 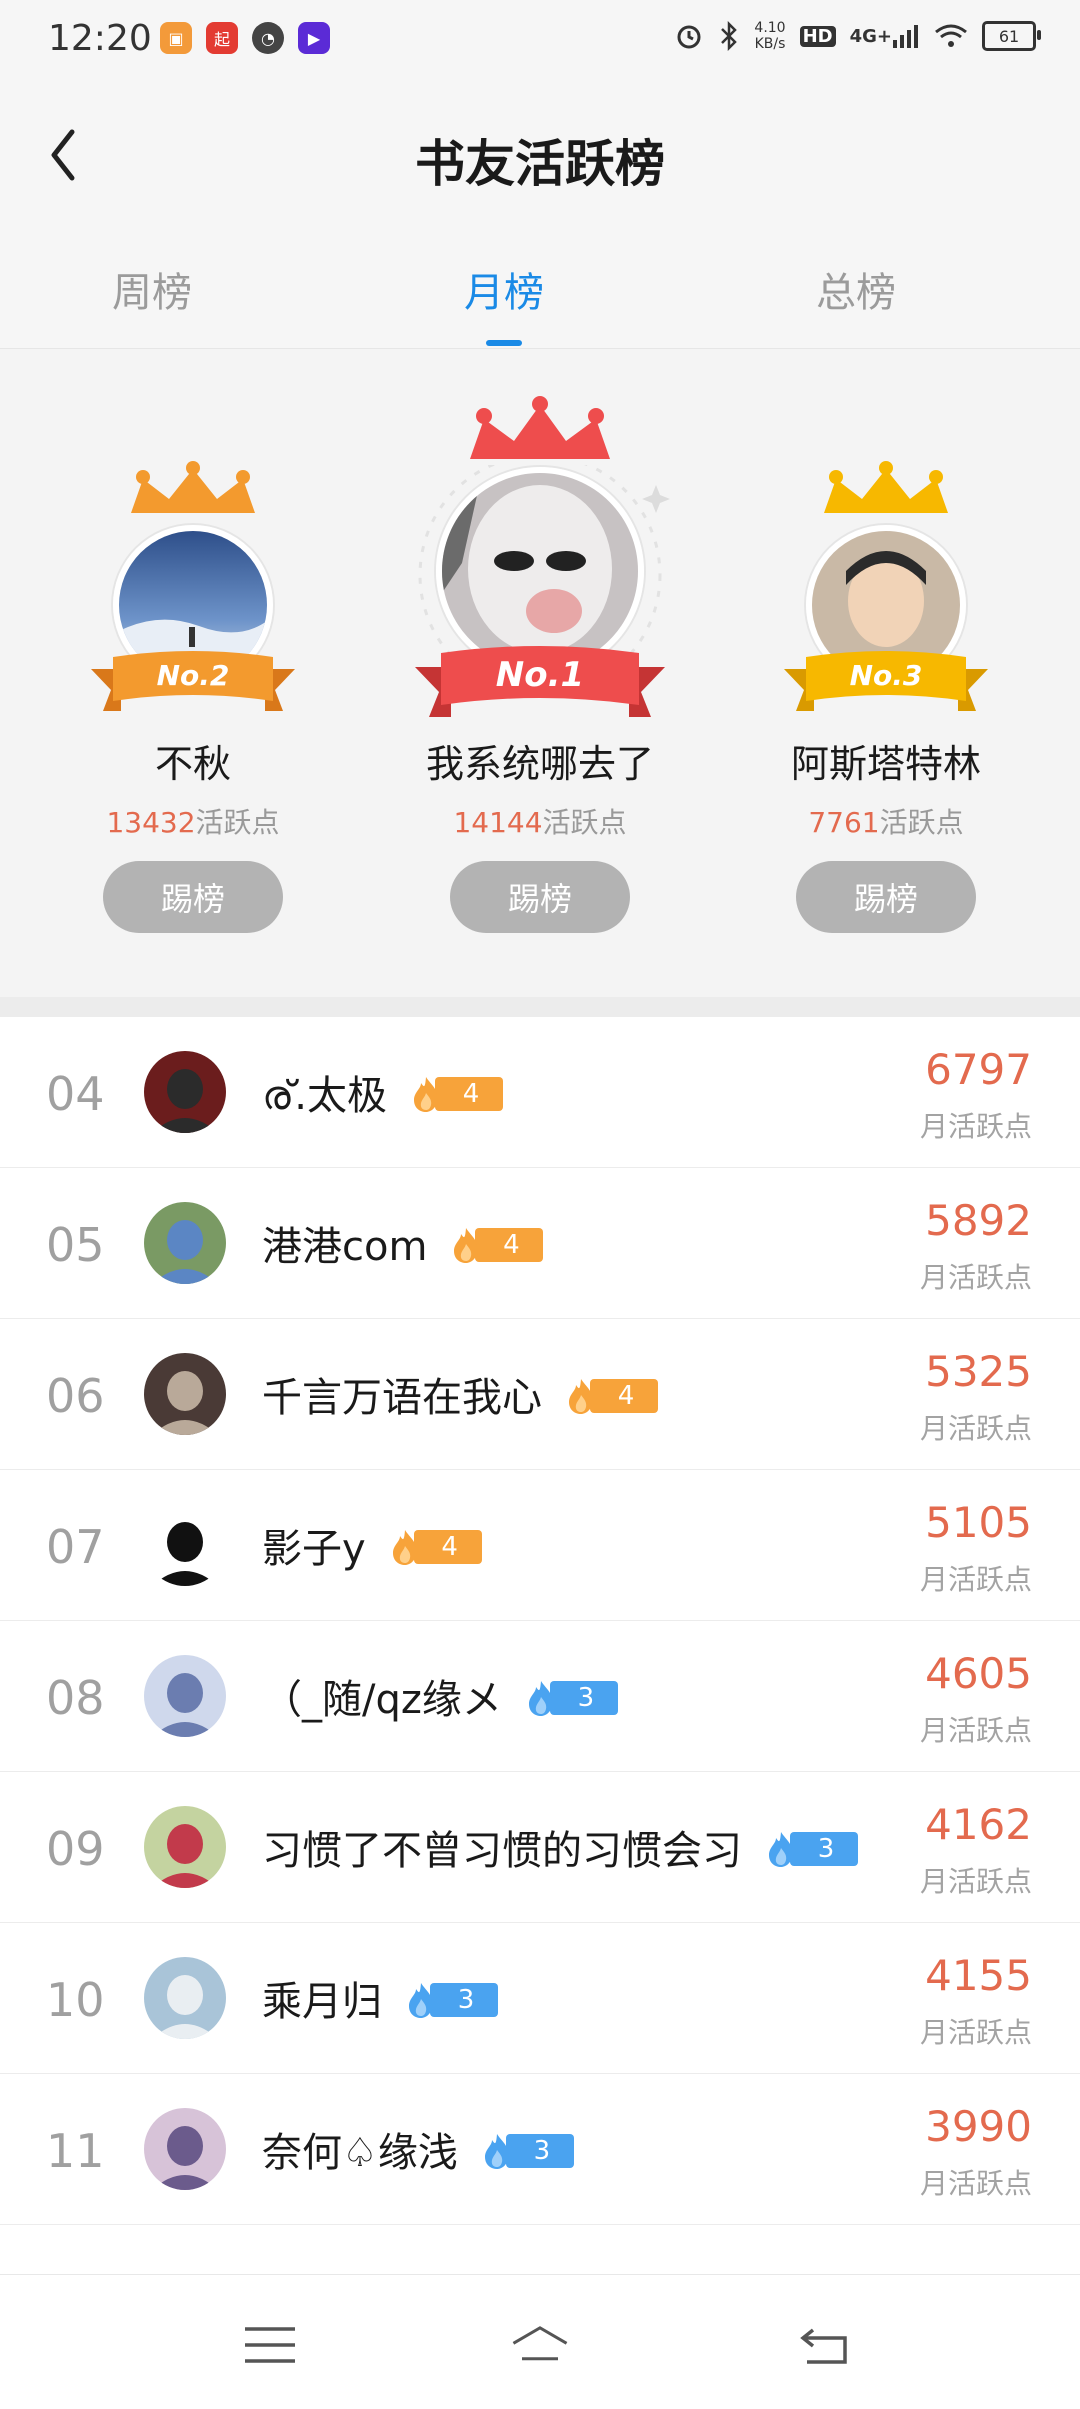 What do you see at coordinates (885, 764) in the screenshot?
I see `podium-name: 阿斯塔特林` at bounding box center [885, 764].